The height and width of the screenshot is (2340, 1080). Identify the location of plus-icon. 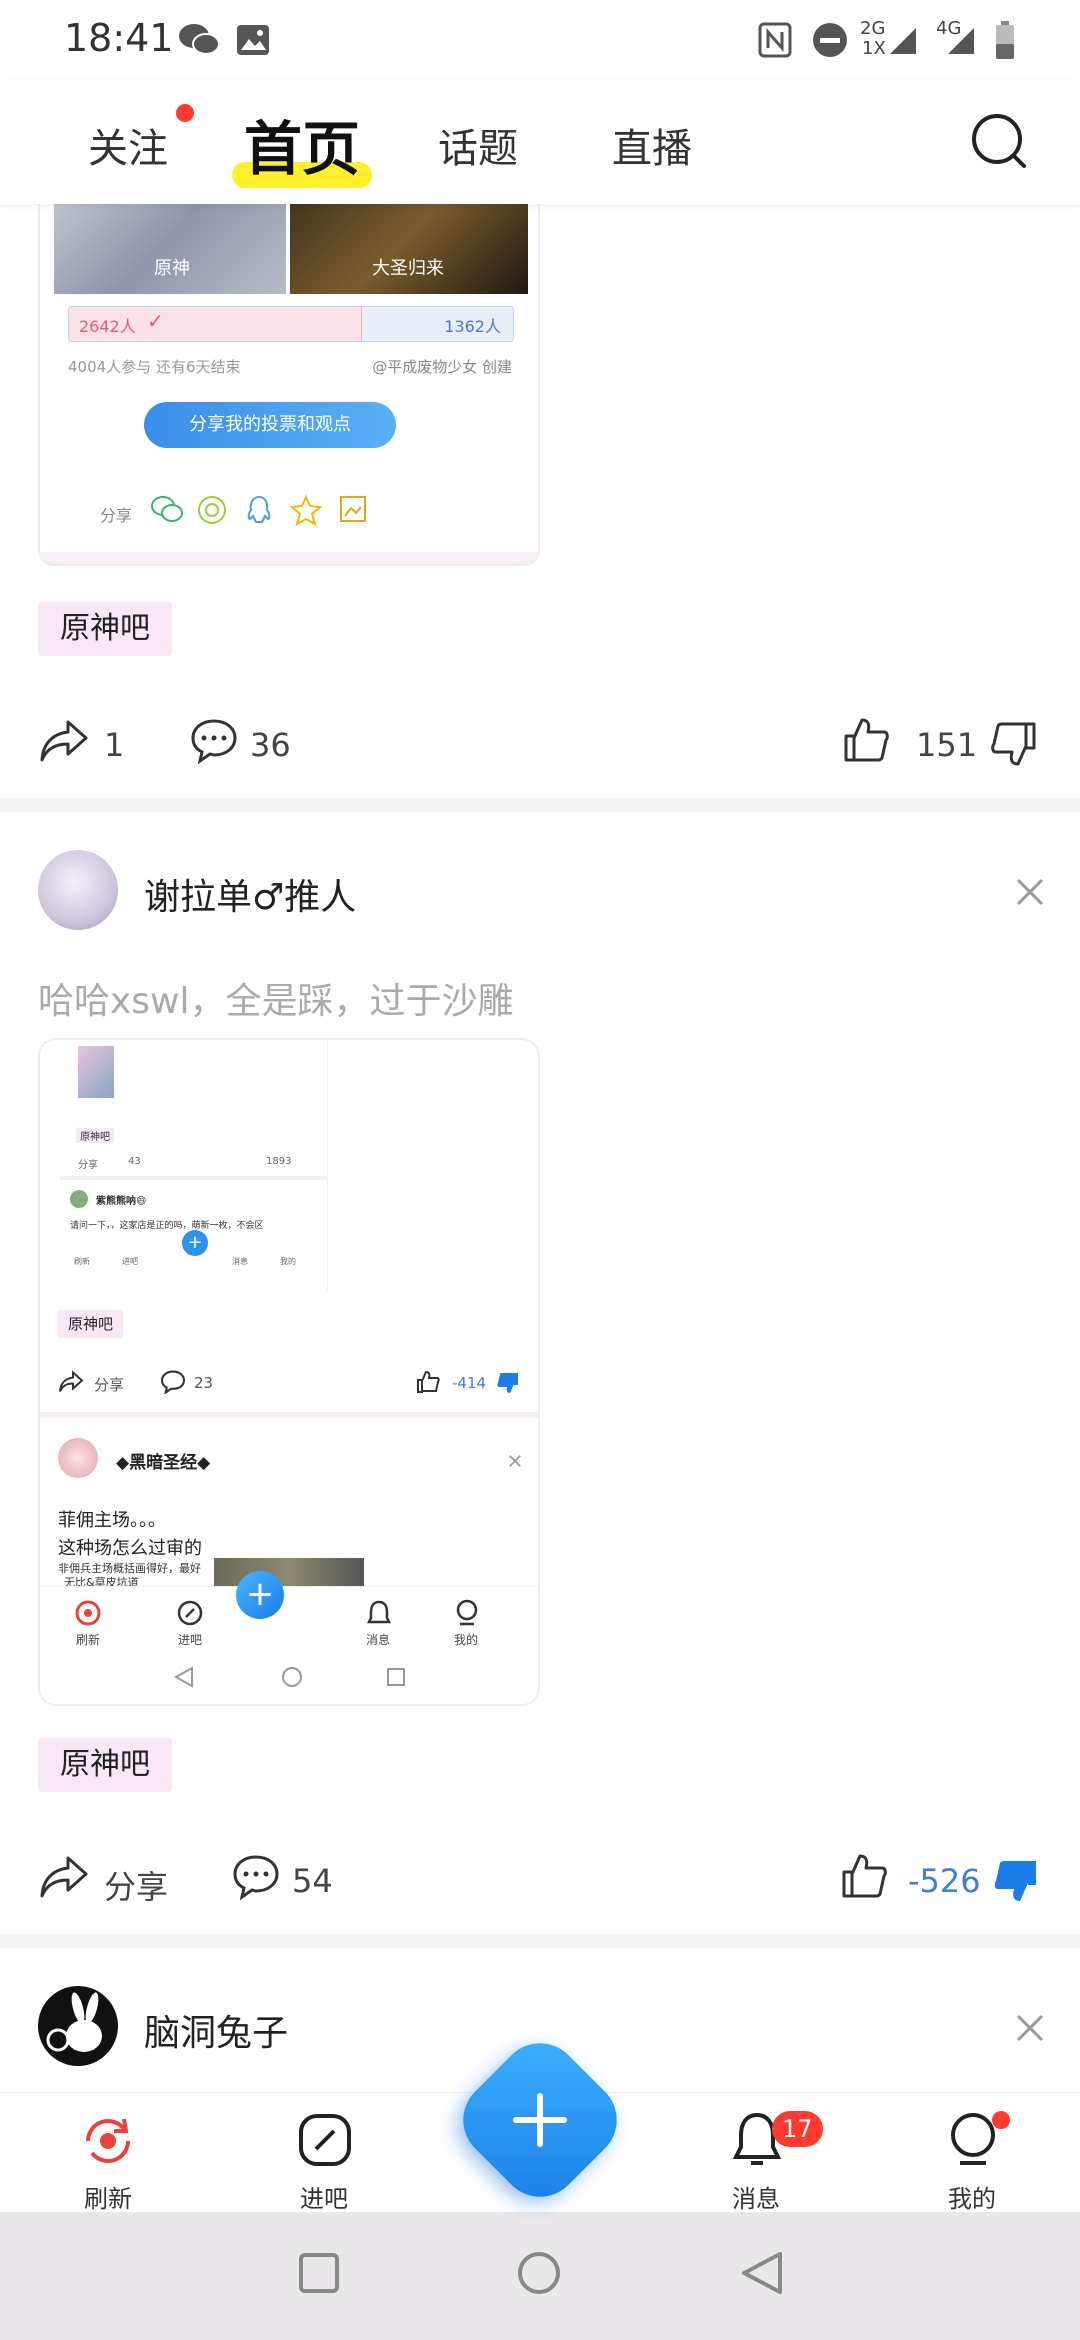
(540, 2120).